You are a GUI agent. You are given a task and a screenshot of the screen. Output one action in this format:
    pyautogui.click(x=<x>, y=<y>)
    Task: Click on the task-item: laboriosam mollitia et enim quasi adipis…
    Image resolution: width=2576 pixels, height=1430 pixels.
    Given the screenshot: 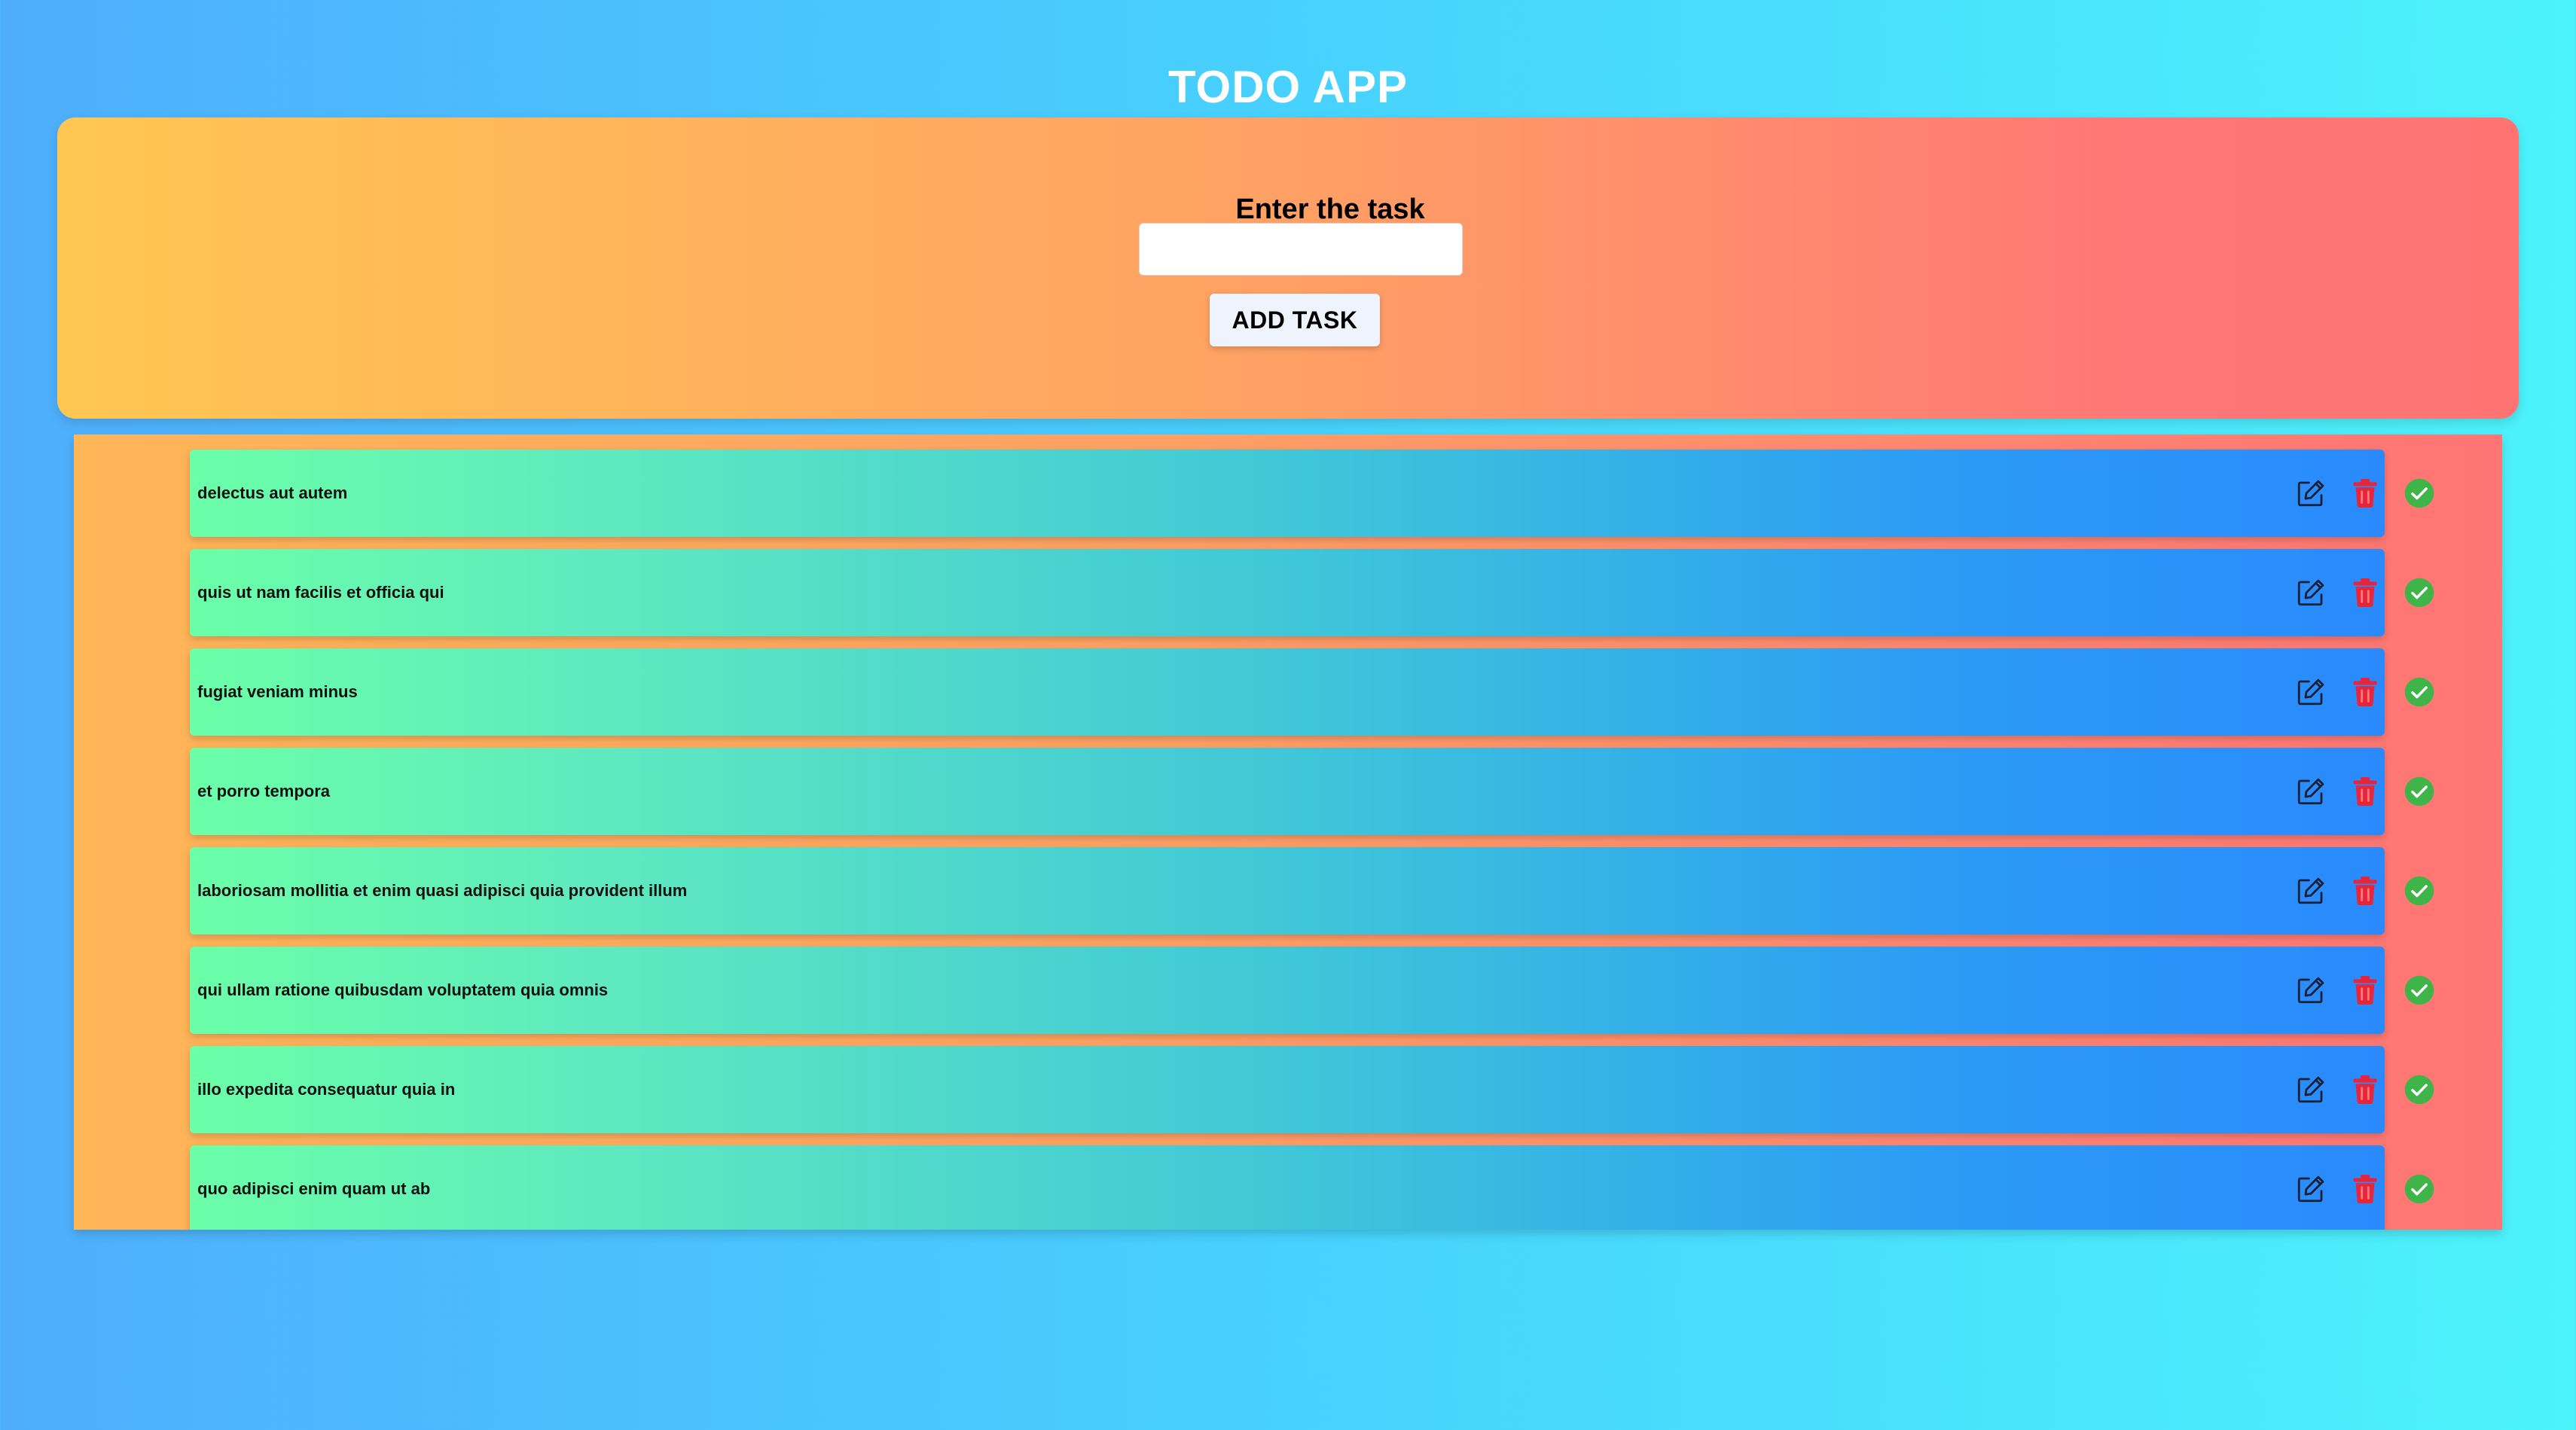 What is the action you would take?
    pyautogui.click(x=1312, y=891)
    